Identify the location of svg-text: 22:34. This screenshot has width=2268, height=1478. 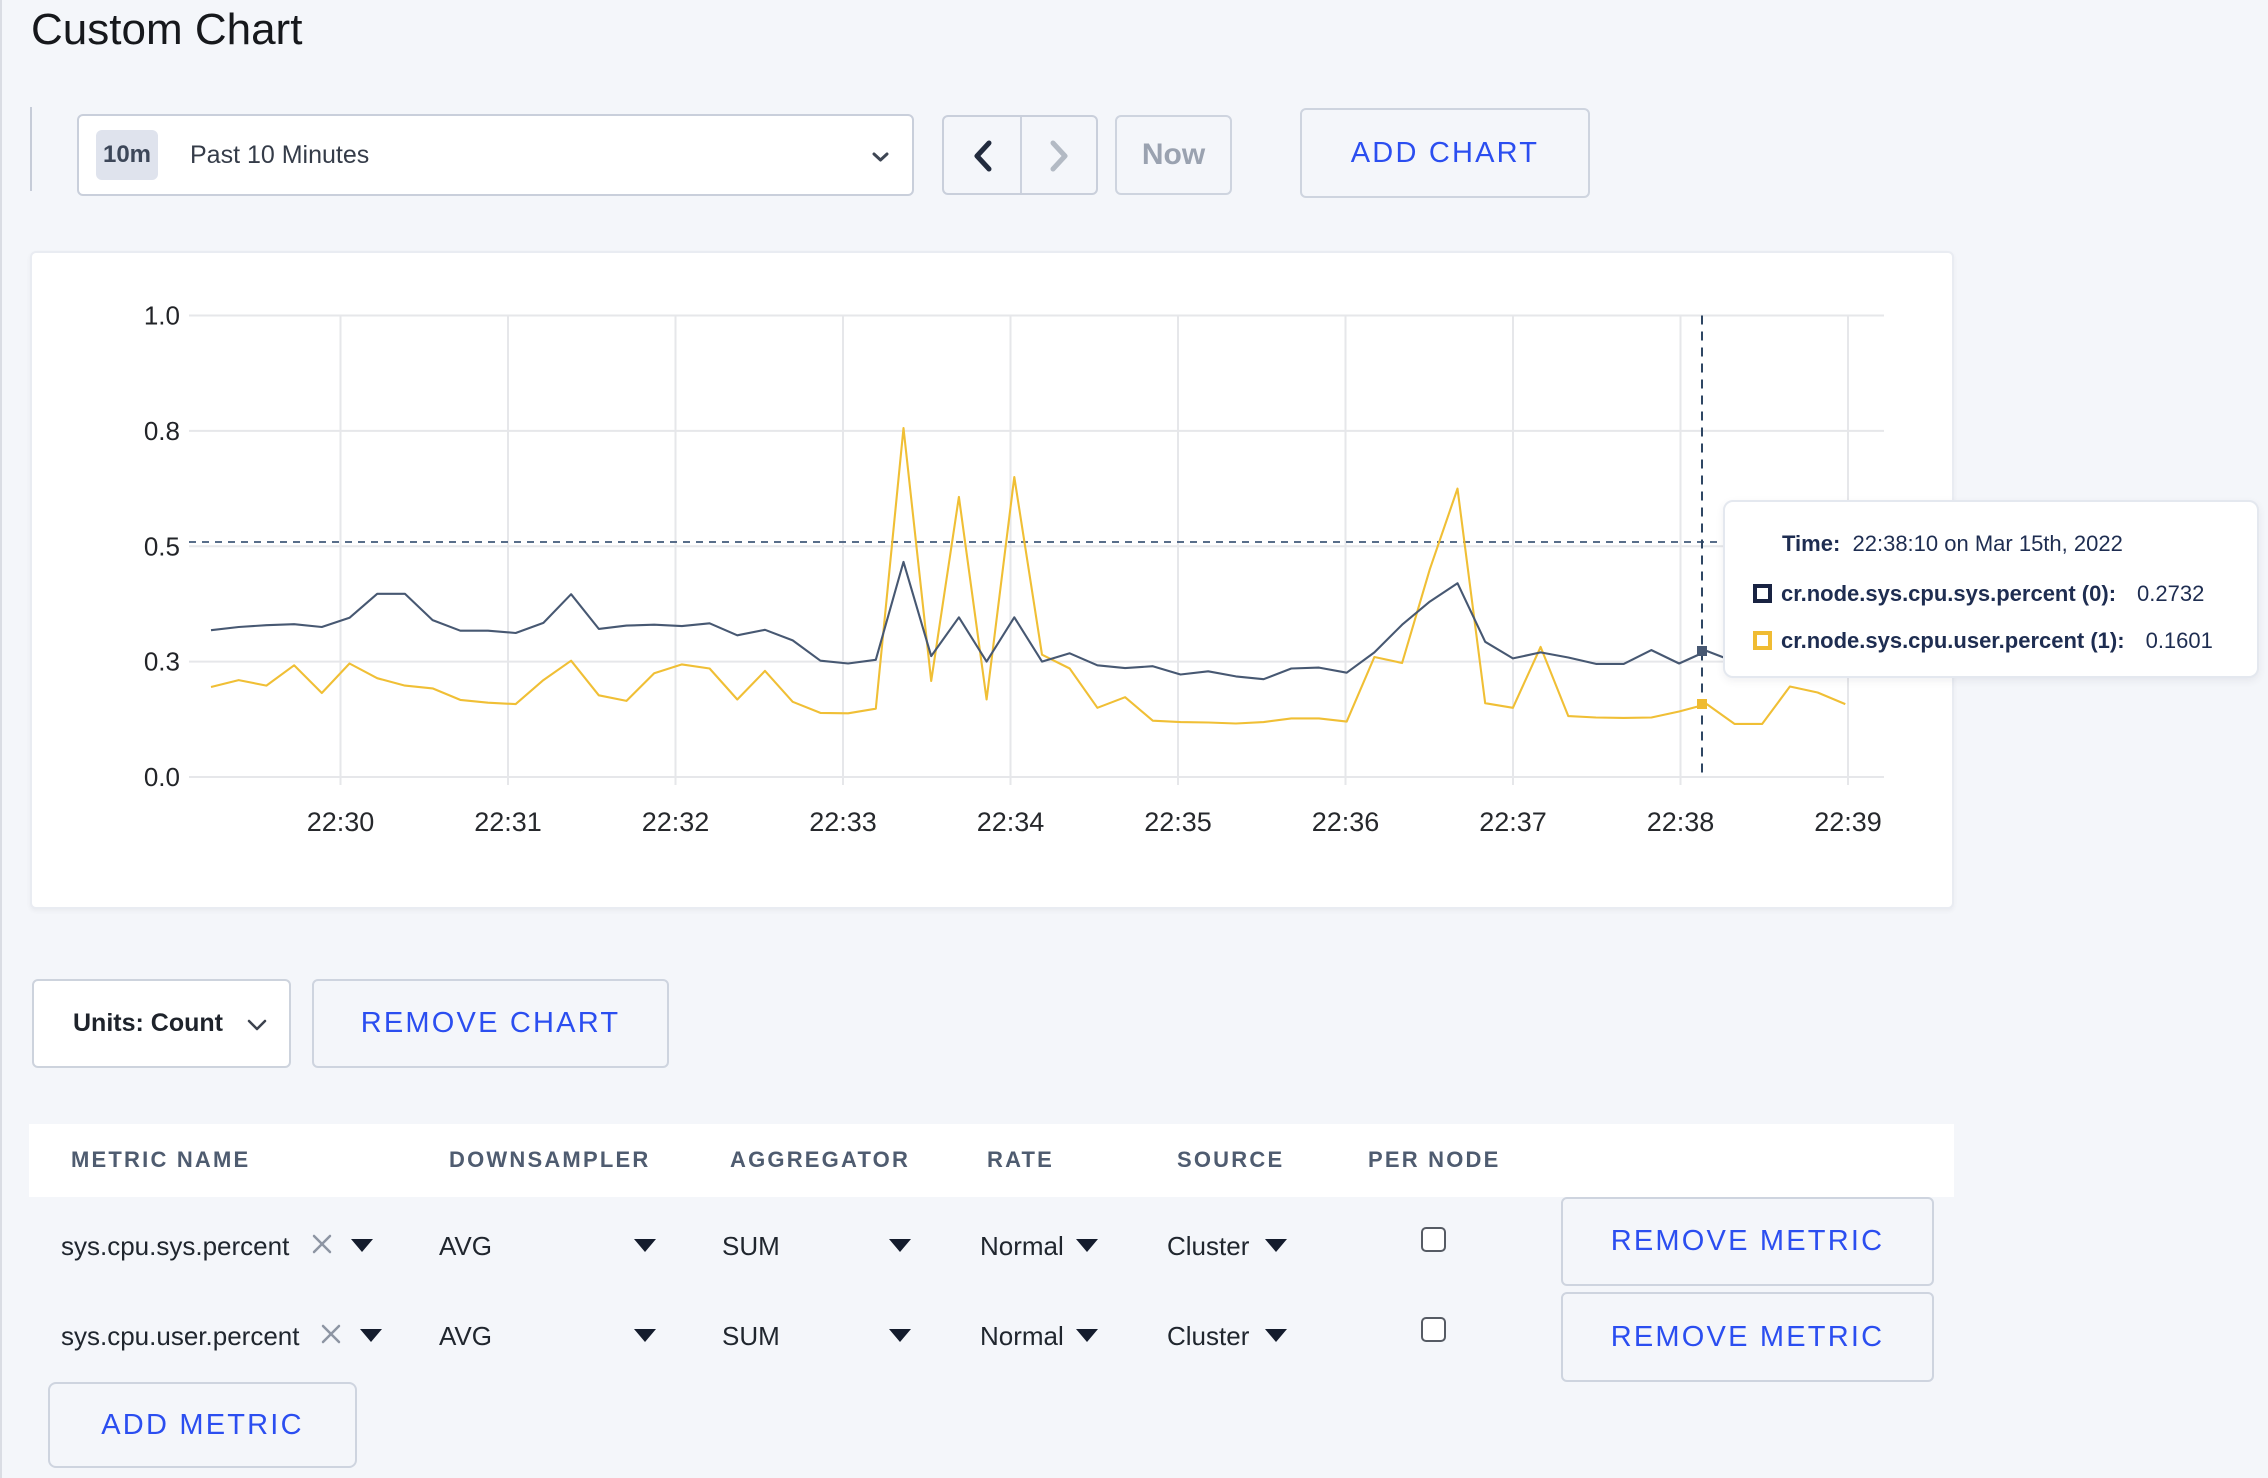
(1011, 822).